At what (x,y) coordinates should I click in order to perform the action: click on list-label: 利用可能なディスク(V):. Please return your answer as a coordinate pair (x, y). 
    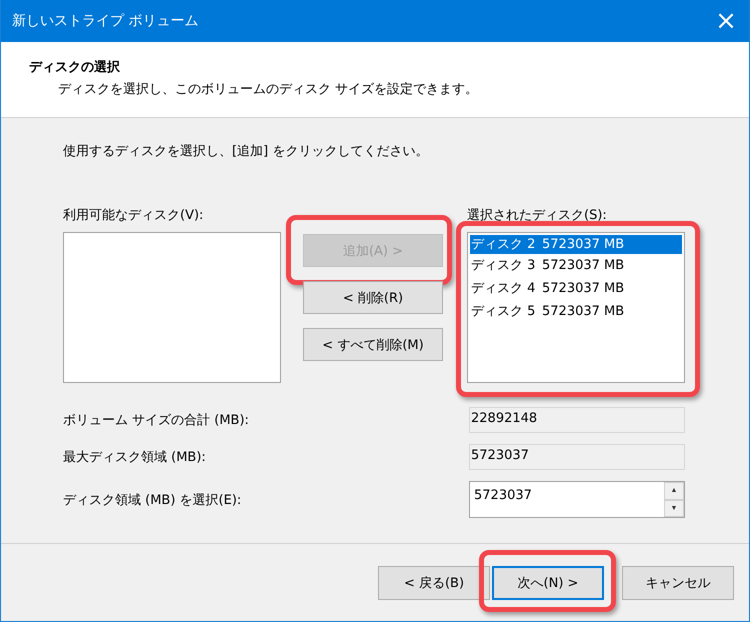
    Looking at the image, I should click on (133, 215).